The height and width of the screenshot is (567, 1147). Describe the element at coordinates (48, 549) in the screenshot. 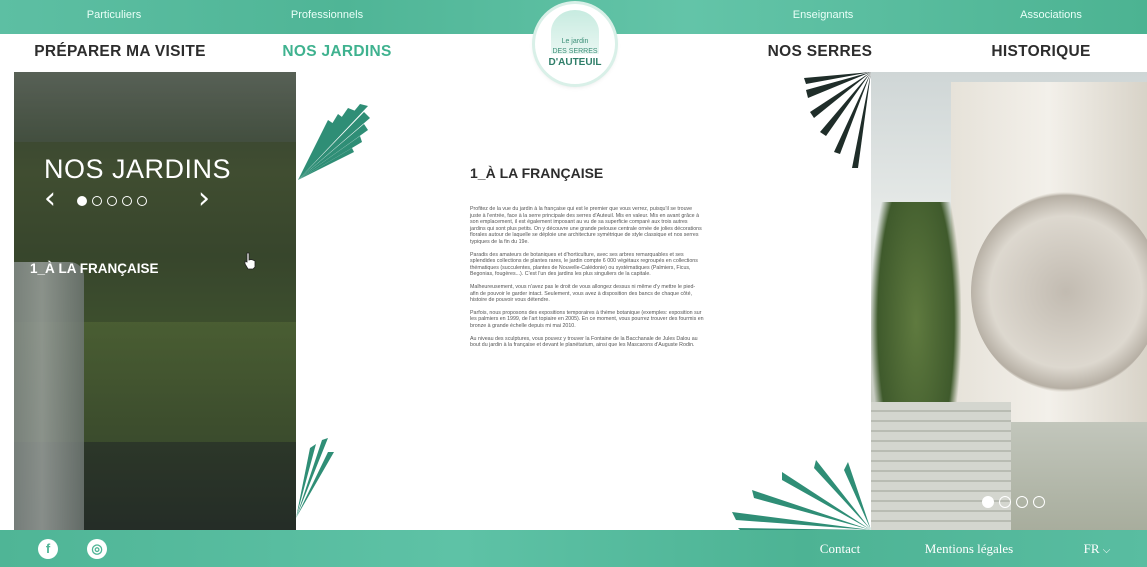

I see `facebook-icon: f` at that location.